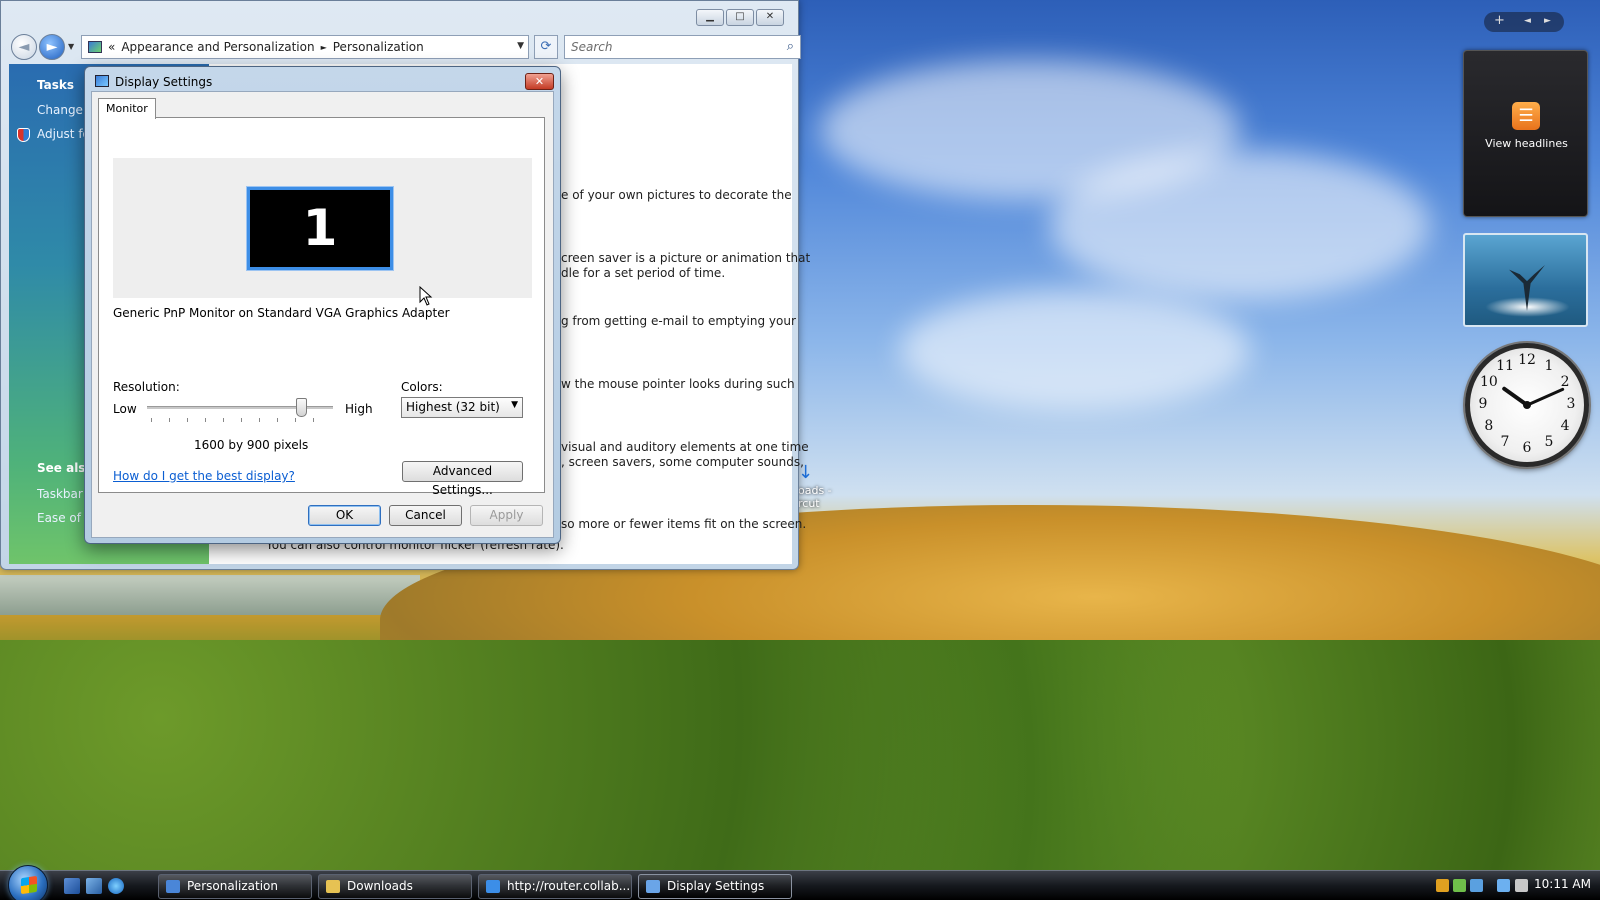  Describe the element at coordinates (64, 110) in the screenshot. I see `task-link-change: Change d` at that location.